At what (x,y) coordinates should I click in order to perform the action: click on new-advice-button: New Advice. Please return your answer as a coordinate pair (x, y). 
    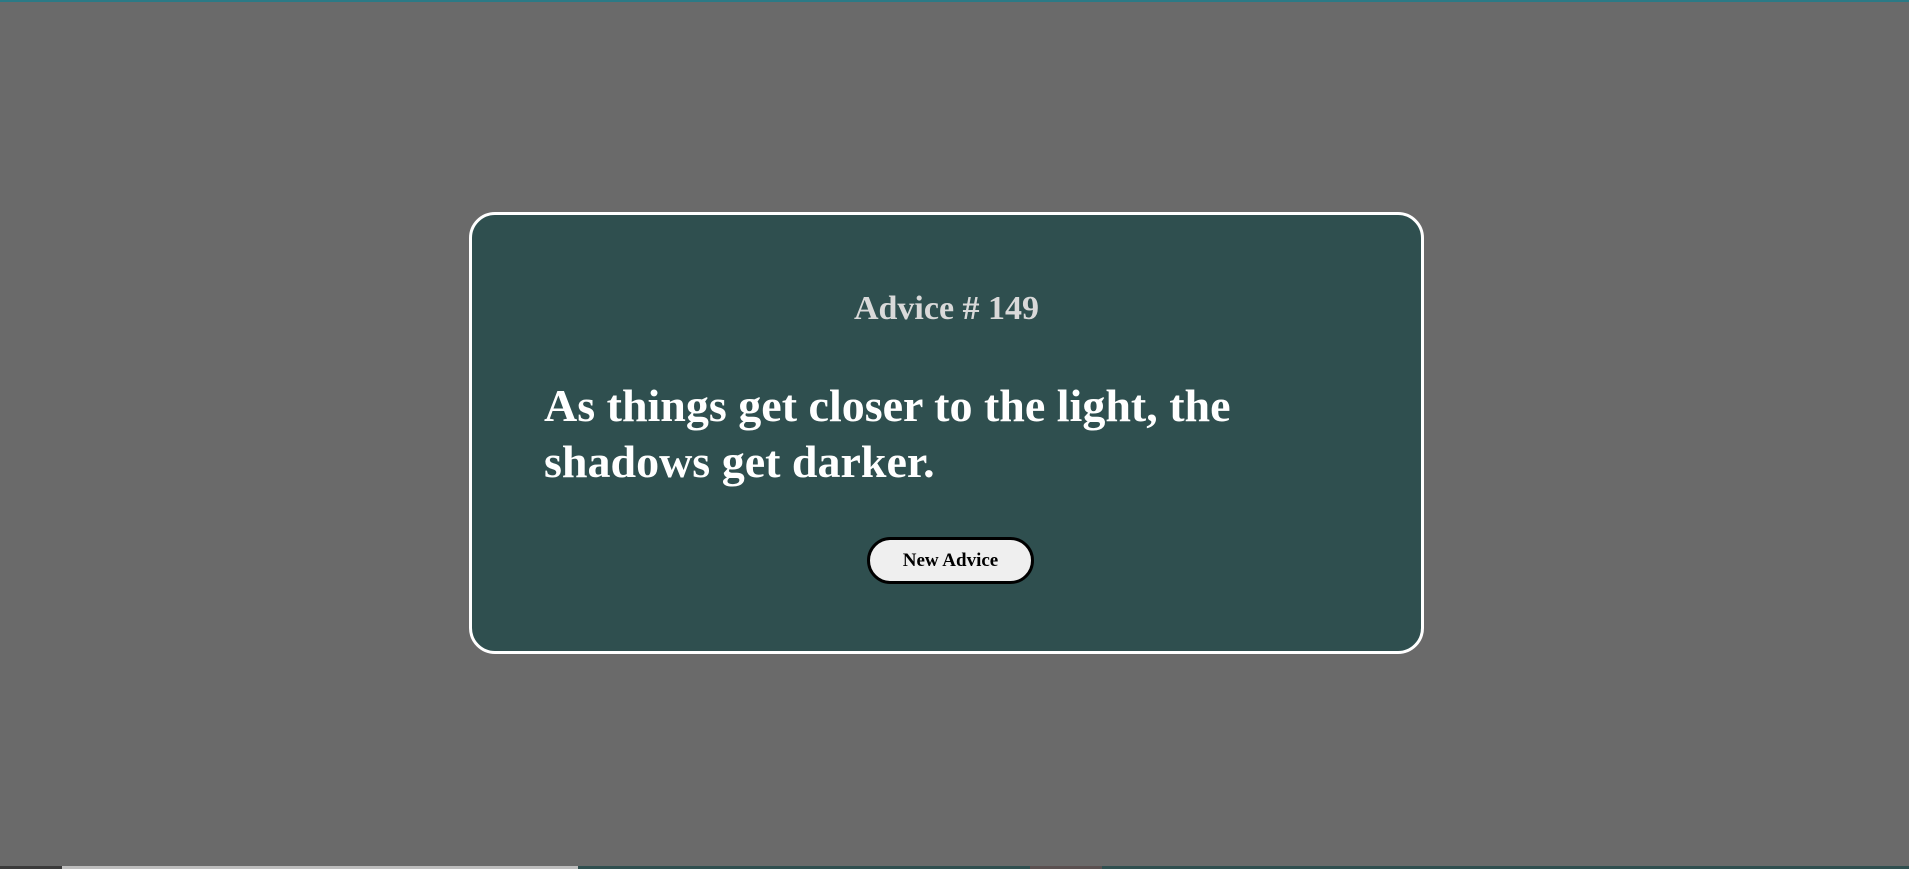
    Looking at the image, I should click on (950, 560).